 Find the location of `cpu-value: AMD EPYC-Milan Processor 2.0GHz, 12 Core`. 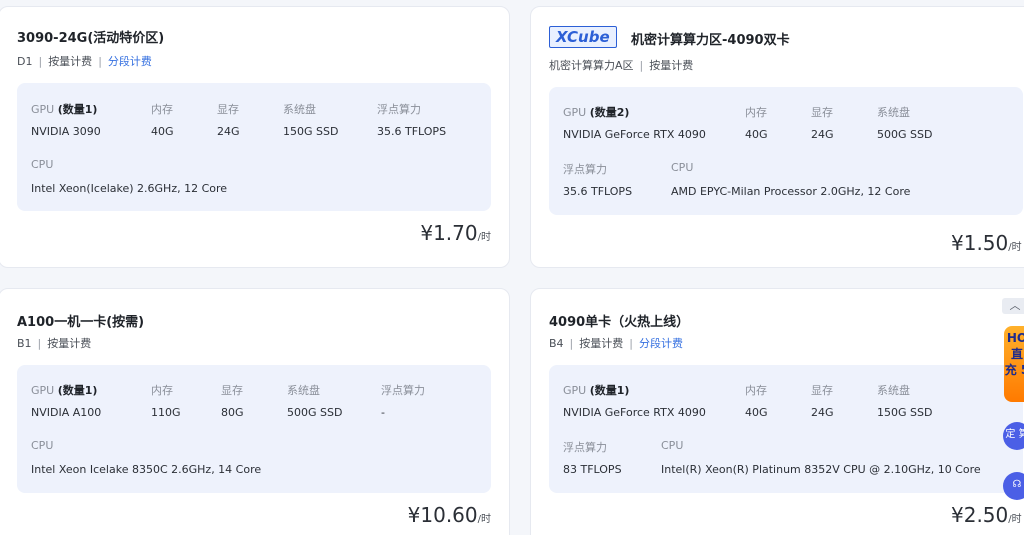

cpu-value: AMD EPYC-Milan Processor 2.0GHz, 12 Core is located at coordinates (791, 191).